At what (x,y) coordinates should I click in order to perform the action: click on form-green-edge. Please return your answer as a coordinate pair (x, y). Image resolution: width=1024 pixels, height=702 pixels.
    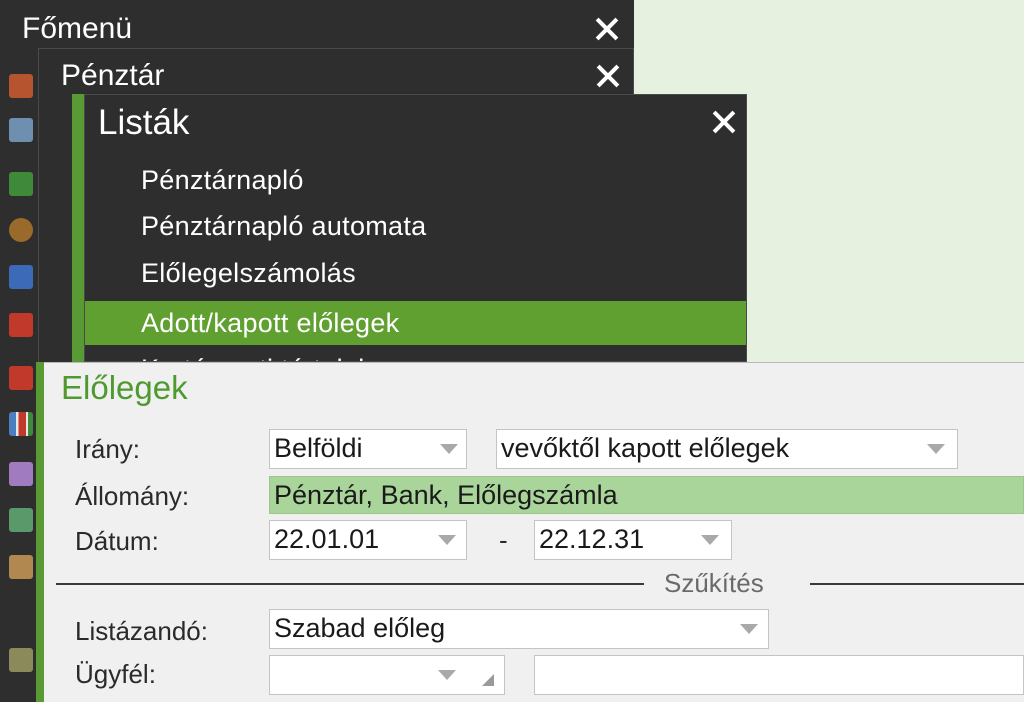
    Looking at the image, I should click on (40, 532).